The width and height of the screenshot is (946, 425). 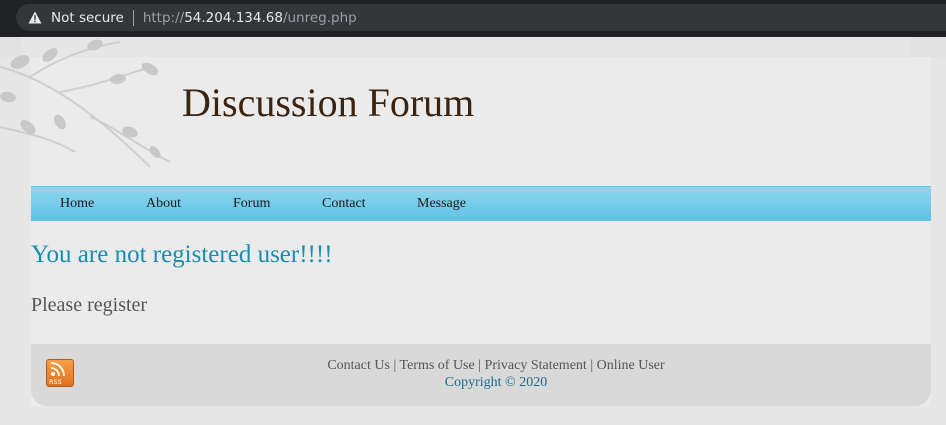 I want to click on url-text: http://54.204.134.68/unreg.php, so click(x=250, y=18).